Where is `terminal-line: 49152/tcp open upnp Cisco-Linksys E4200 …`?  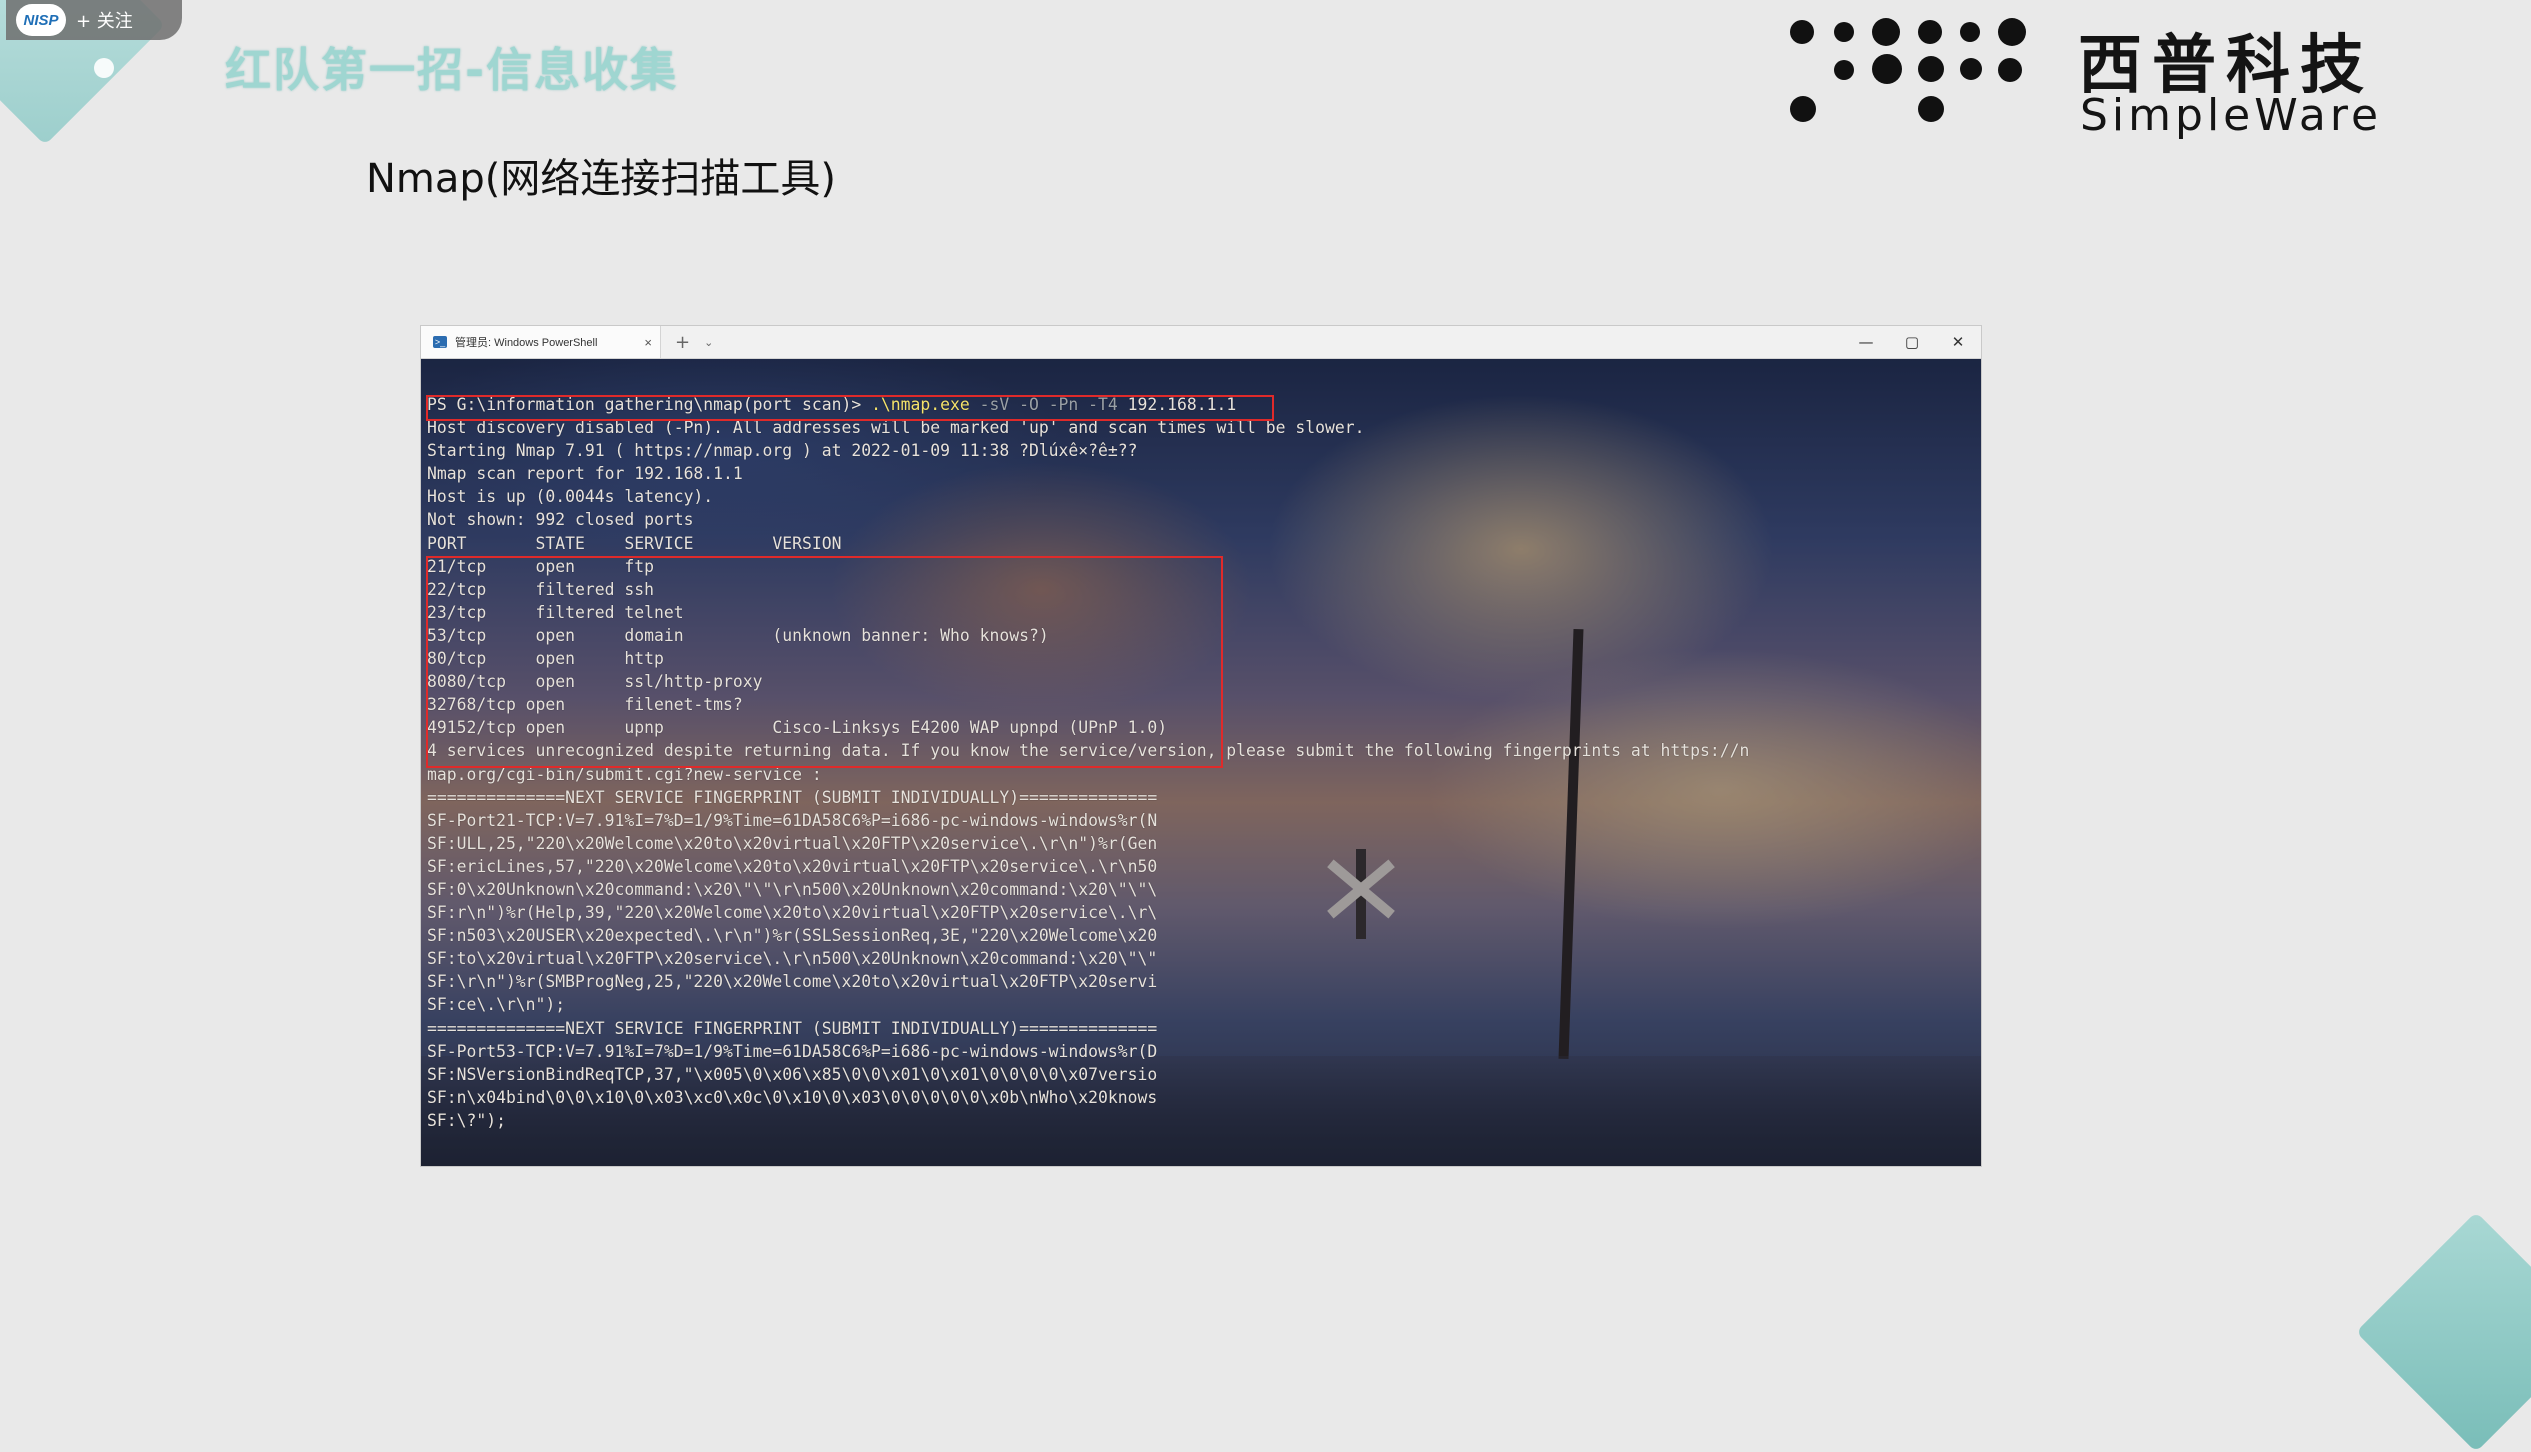
terminal-line: 49152/tcp open upnp Cisco-Linksys E4200 … is located at coordinates (797, 728).